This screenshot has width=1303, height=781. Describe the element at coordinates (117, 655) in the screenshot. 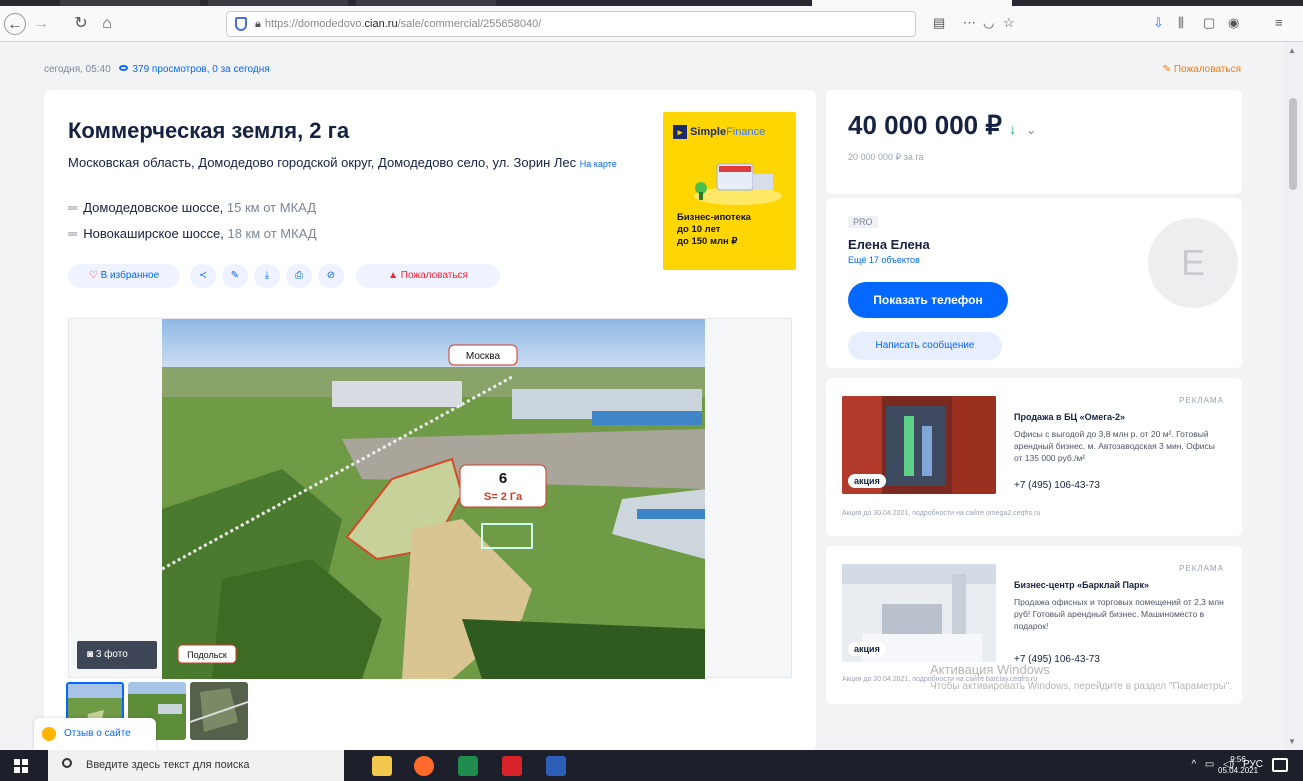

I see `photo-count-badge: ◙ 3 фото` at that location.